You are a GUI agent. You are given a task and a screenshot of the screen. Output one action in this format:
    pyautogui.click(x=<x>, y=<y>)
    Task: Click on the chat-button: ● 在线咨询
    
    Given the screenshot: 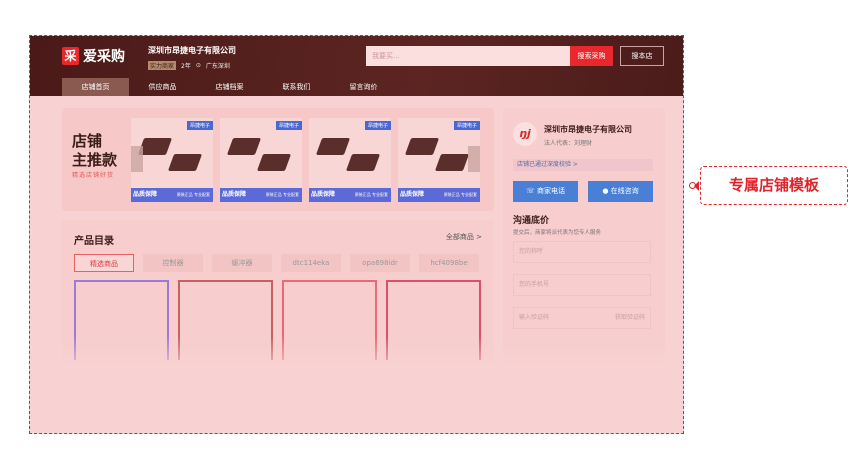 What is the action you would take?
    pyautogui.click(x=620, y=191)
    